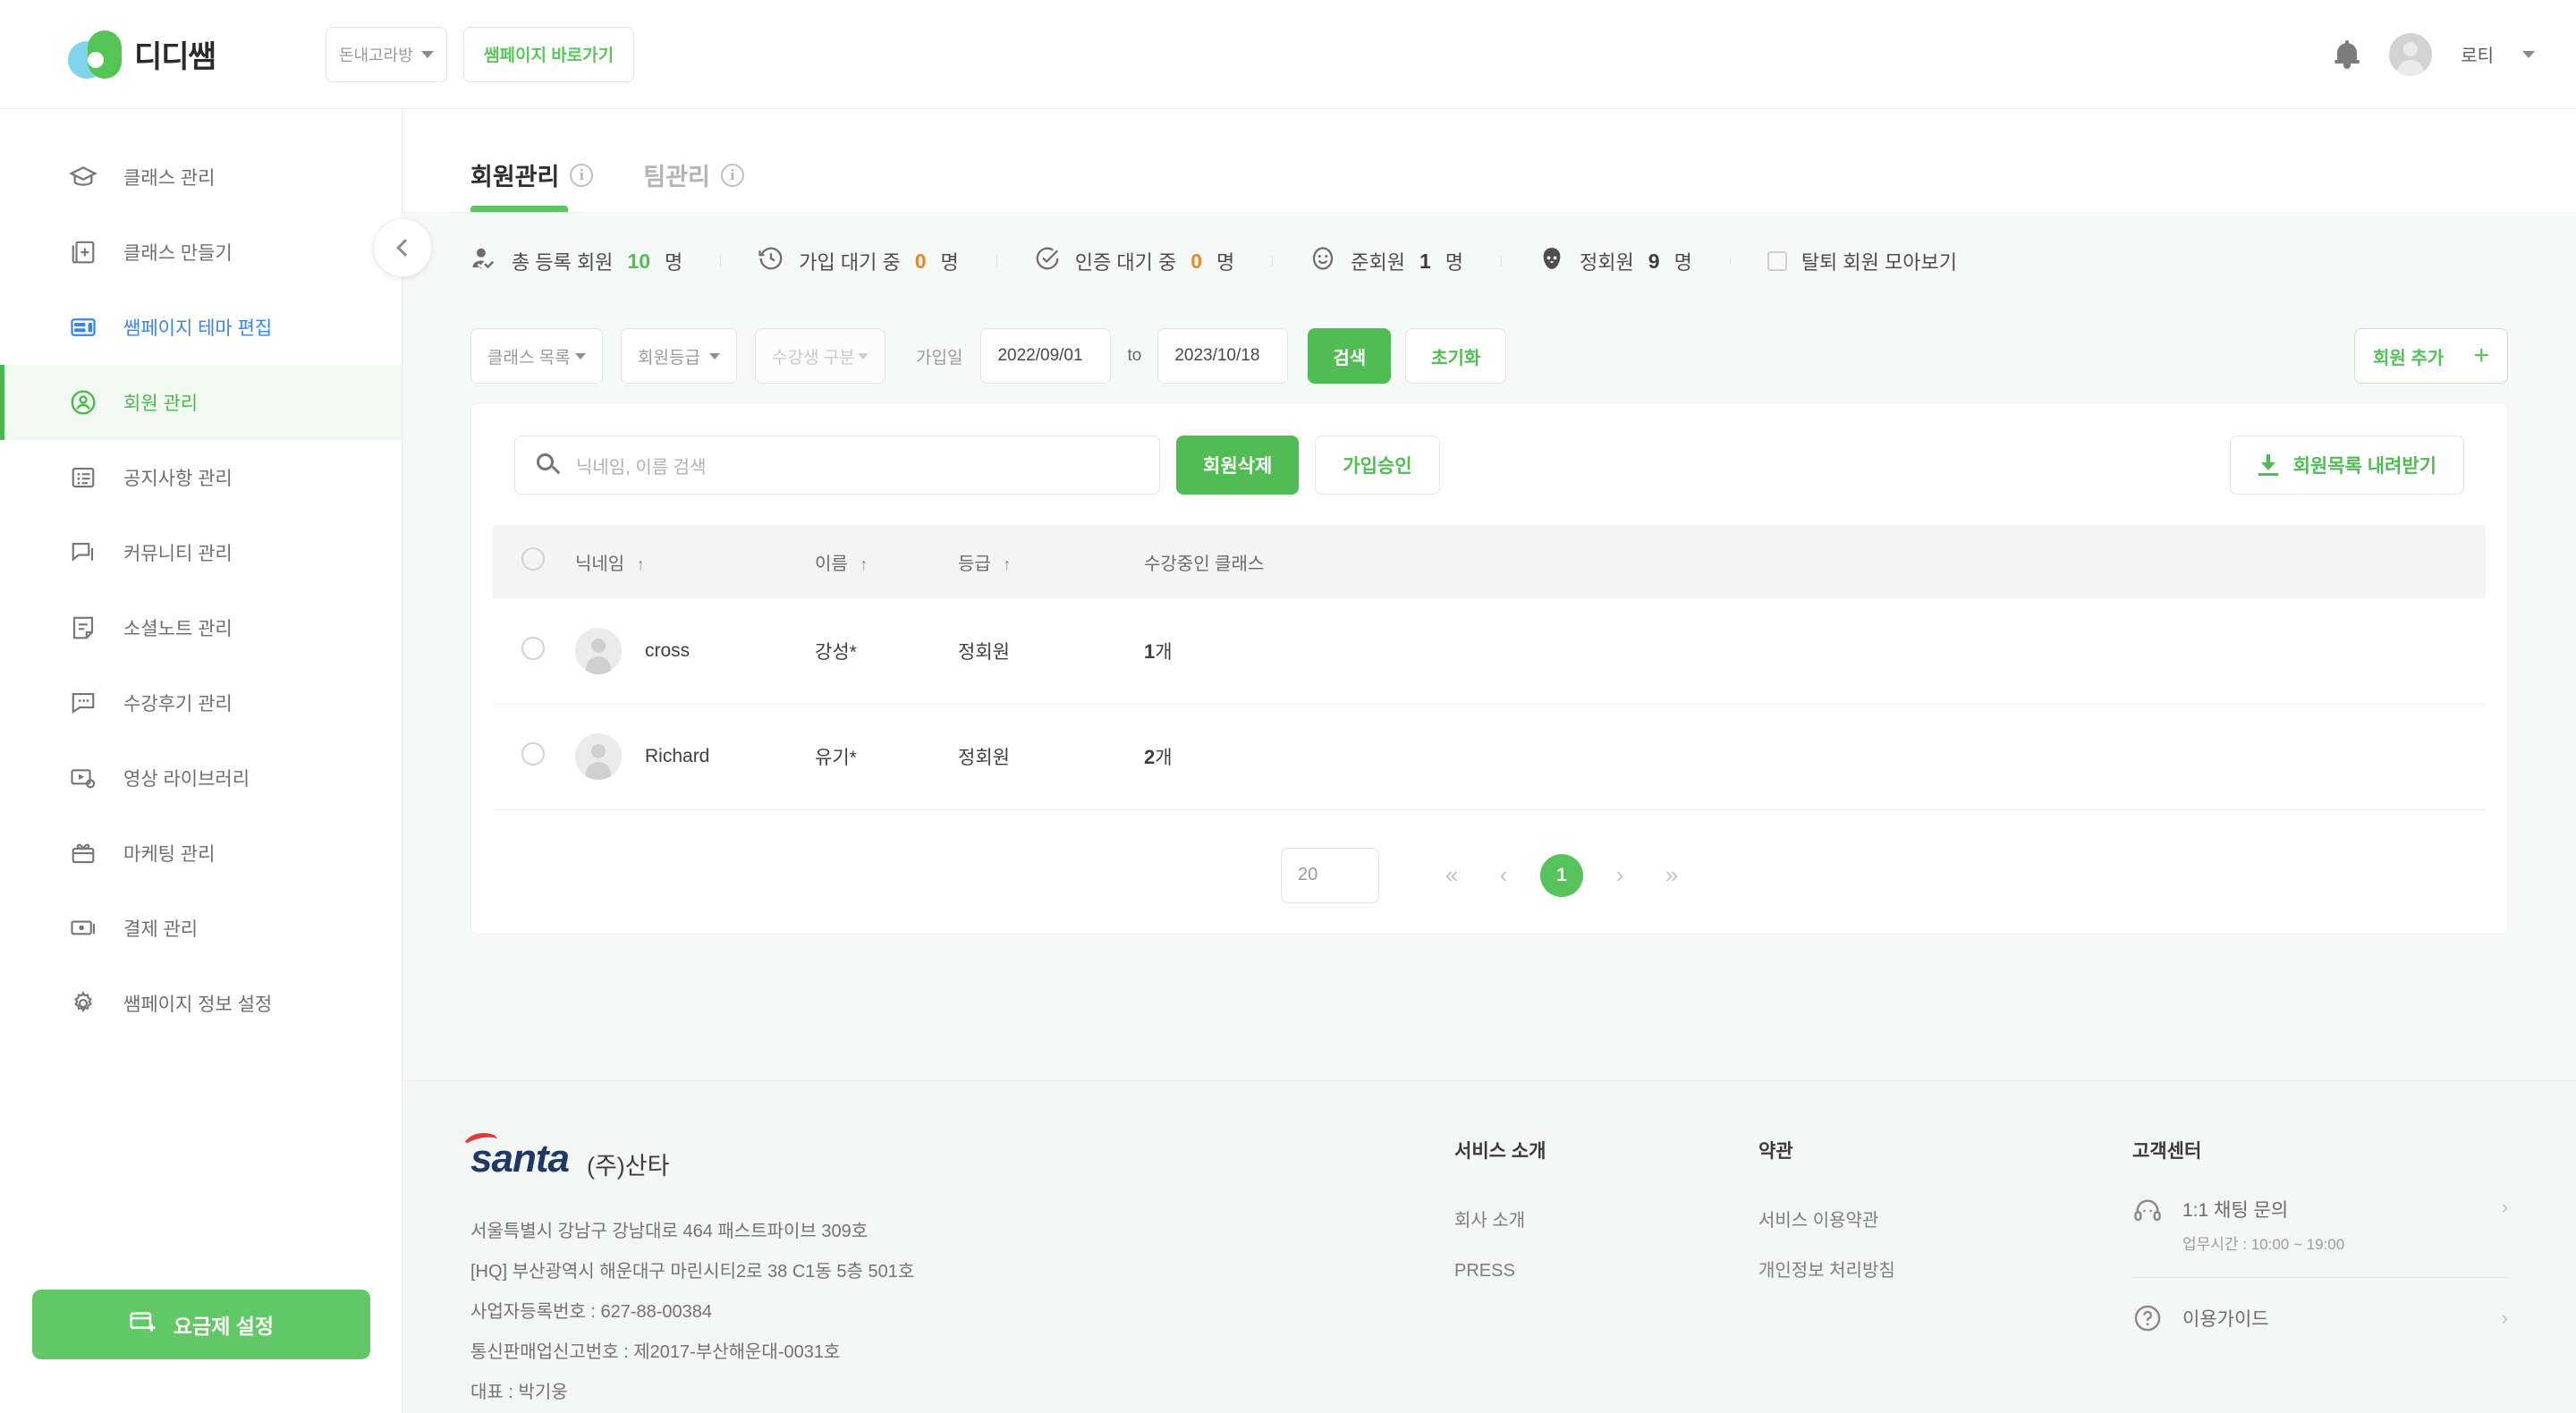 The image size is (2576, 1413). Describe the element at coordinates (886, 561) in the screenshot. I see `col-header-name: 이름 ↑` at that location.